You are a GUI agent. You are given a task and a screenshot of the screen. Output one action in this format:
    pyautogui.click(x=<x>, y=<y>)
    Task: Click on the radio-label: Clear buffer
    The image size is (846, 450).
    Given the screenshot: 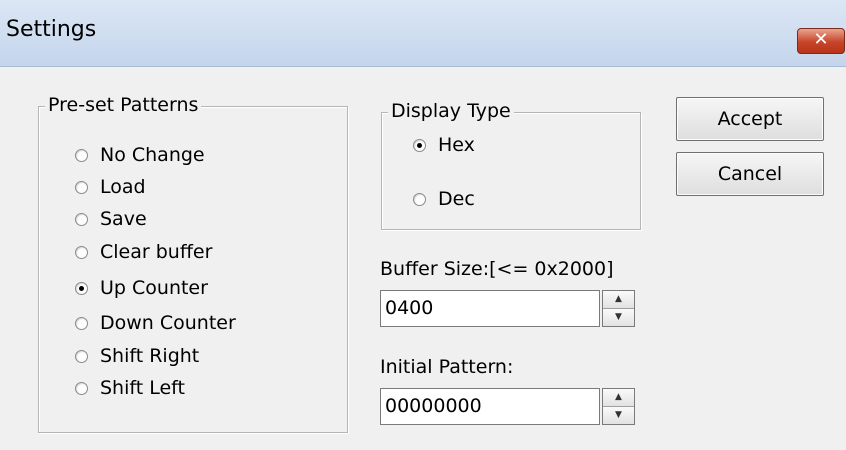 What is the action you would take?
    pyautogui.click(x=156, y=252)
    